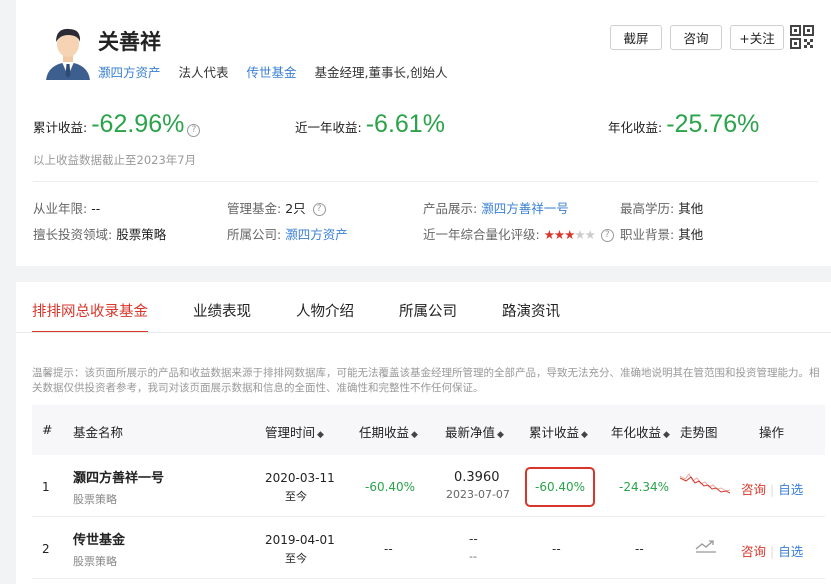 The width and height of the screenshot is (831, 584). I want to click on cumulative-return: 累计收益: -62.96% ?, so click(117, 124).